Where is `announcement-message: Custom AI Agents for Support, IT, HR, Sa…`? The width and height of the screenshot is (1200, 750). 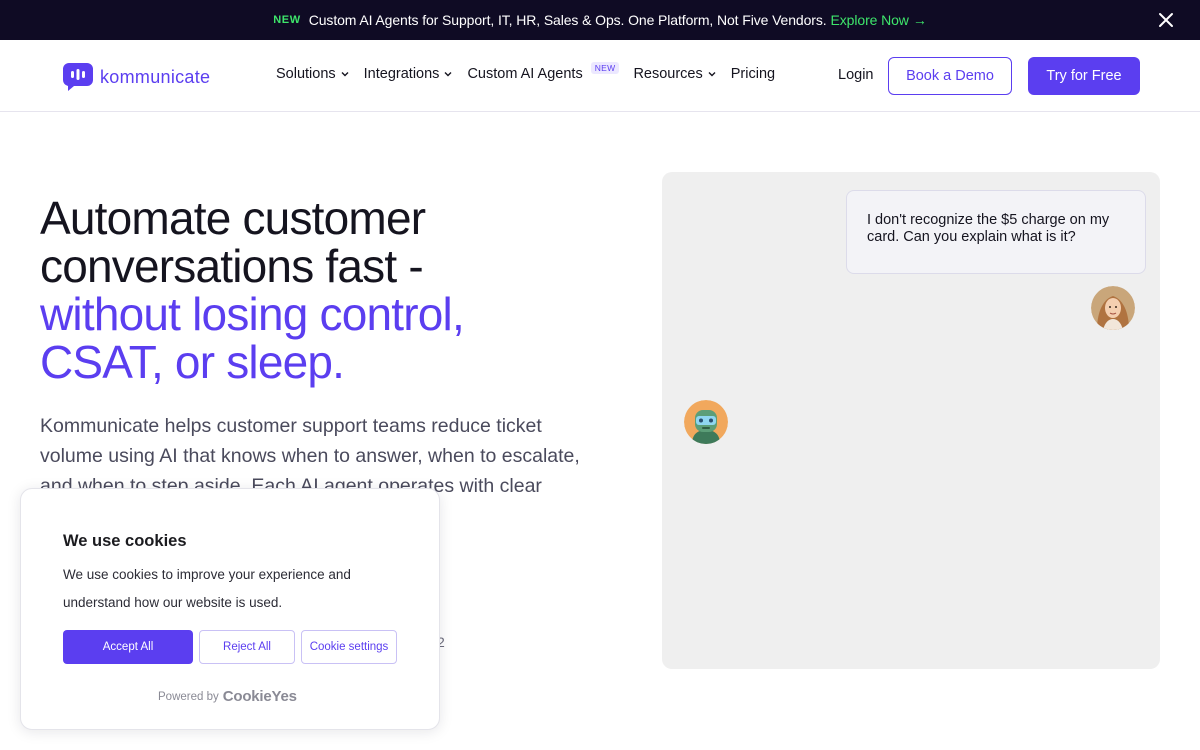
announcement-message: Custom AI Agents for Support, IT, HR, Sa… is located at coordinates (567, 20).